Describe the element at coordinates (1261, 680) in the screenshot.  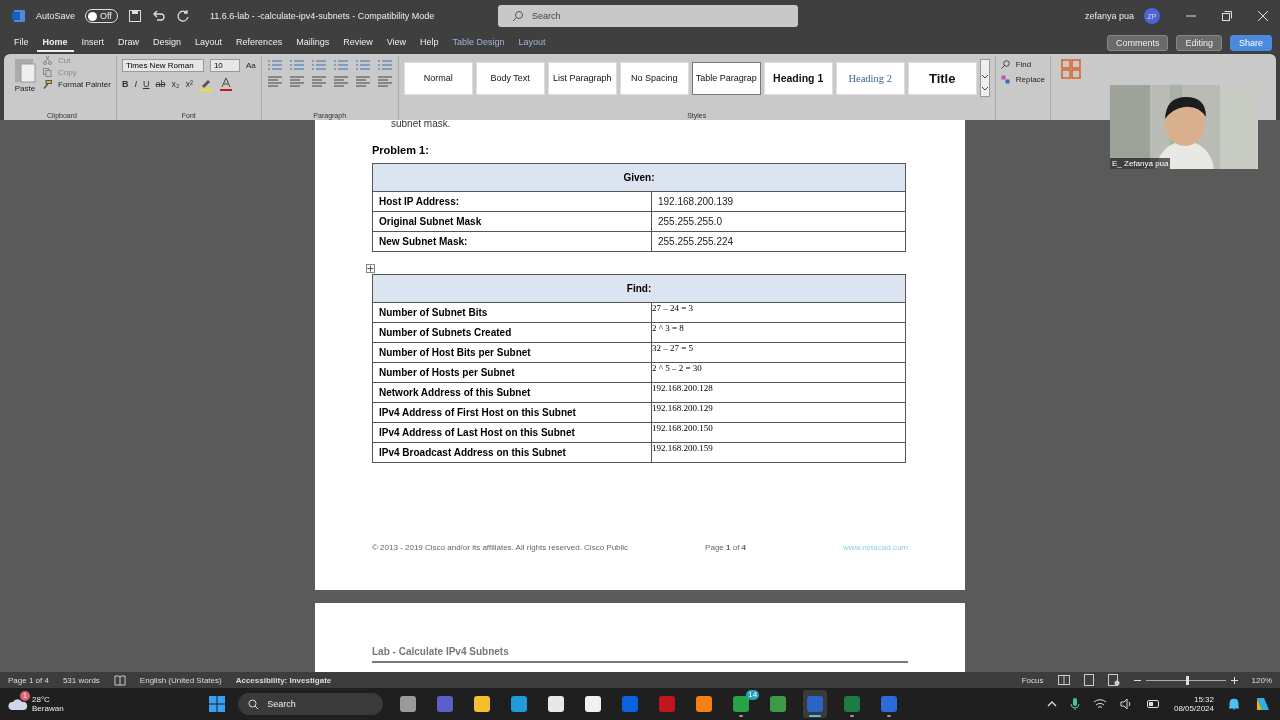
I see `zoom-level: 120%` at that location.